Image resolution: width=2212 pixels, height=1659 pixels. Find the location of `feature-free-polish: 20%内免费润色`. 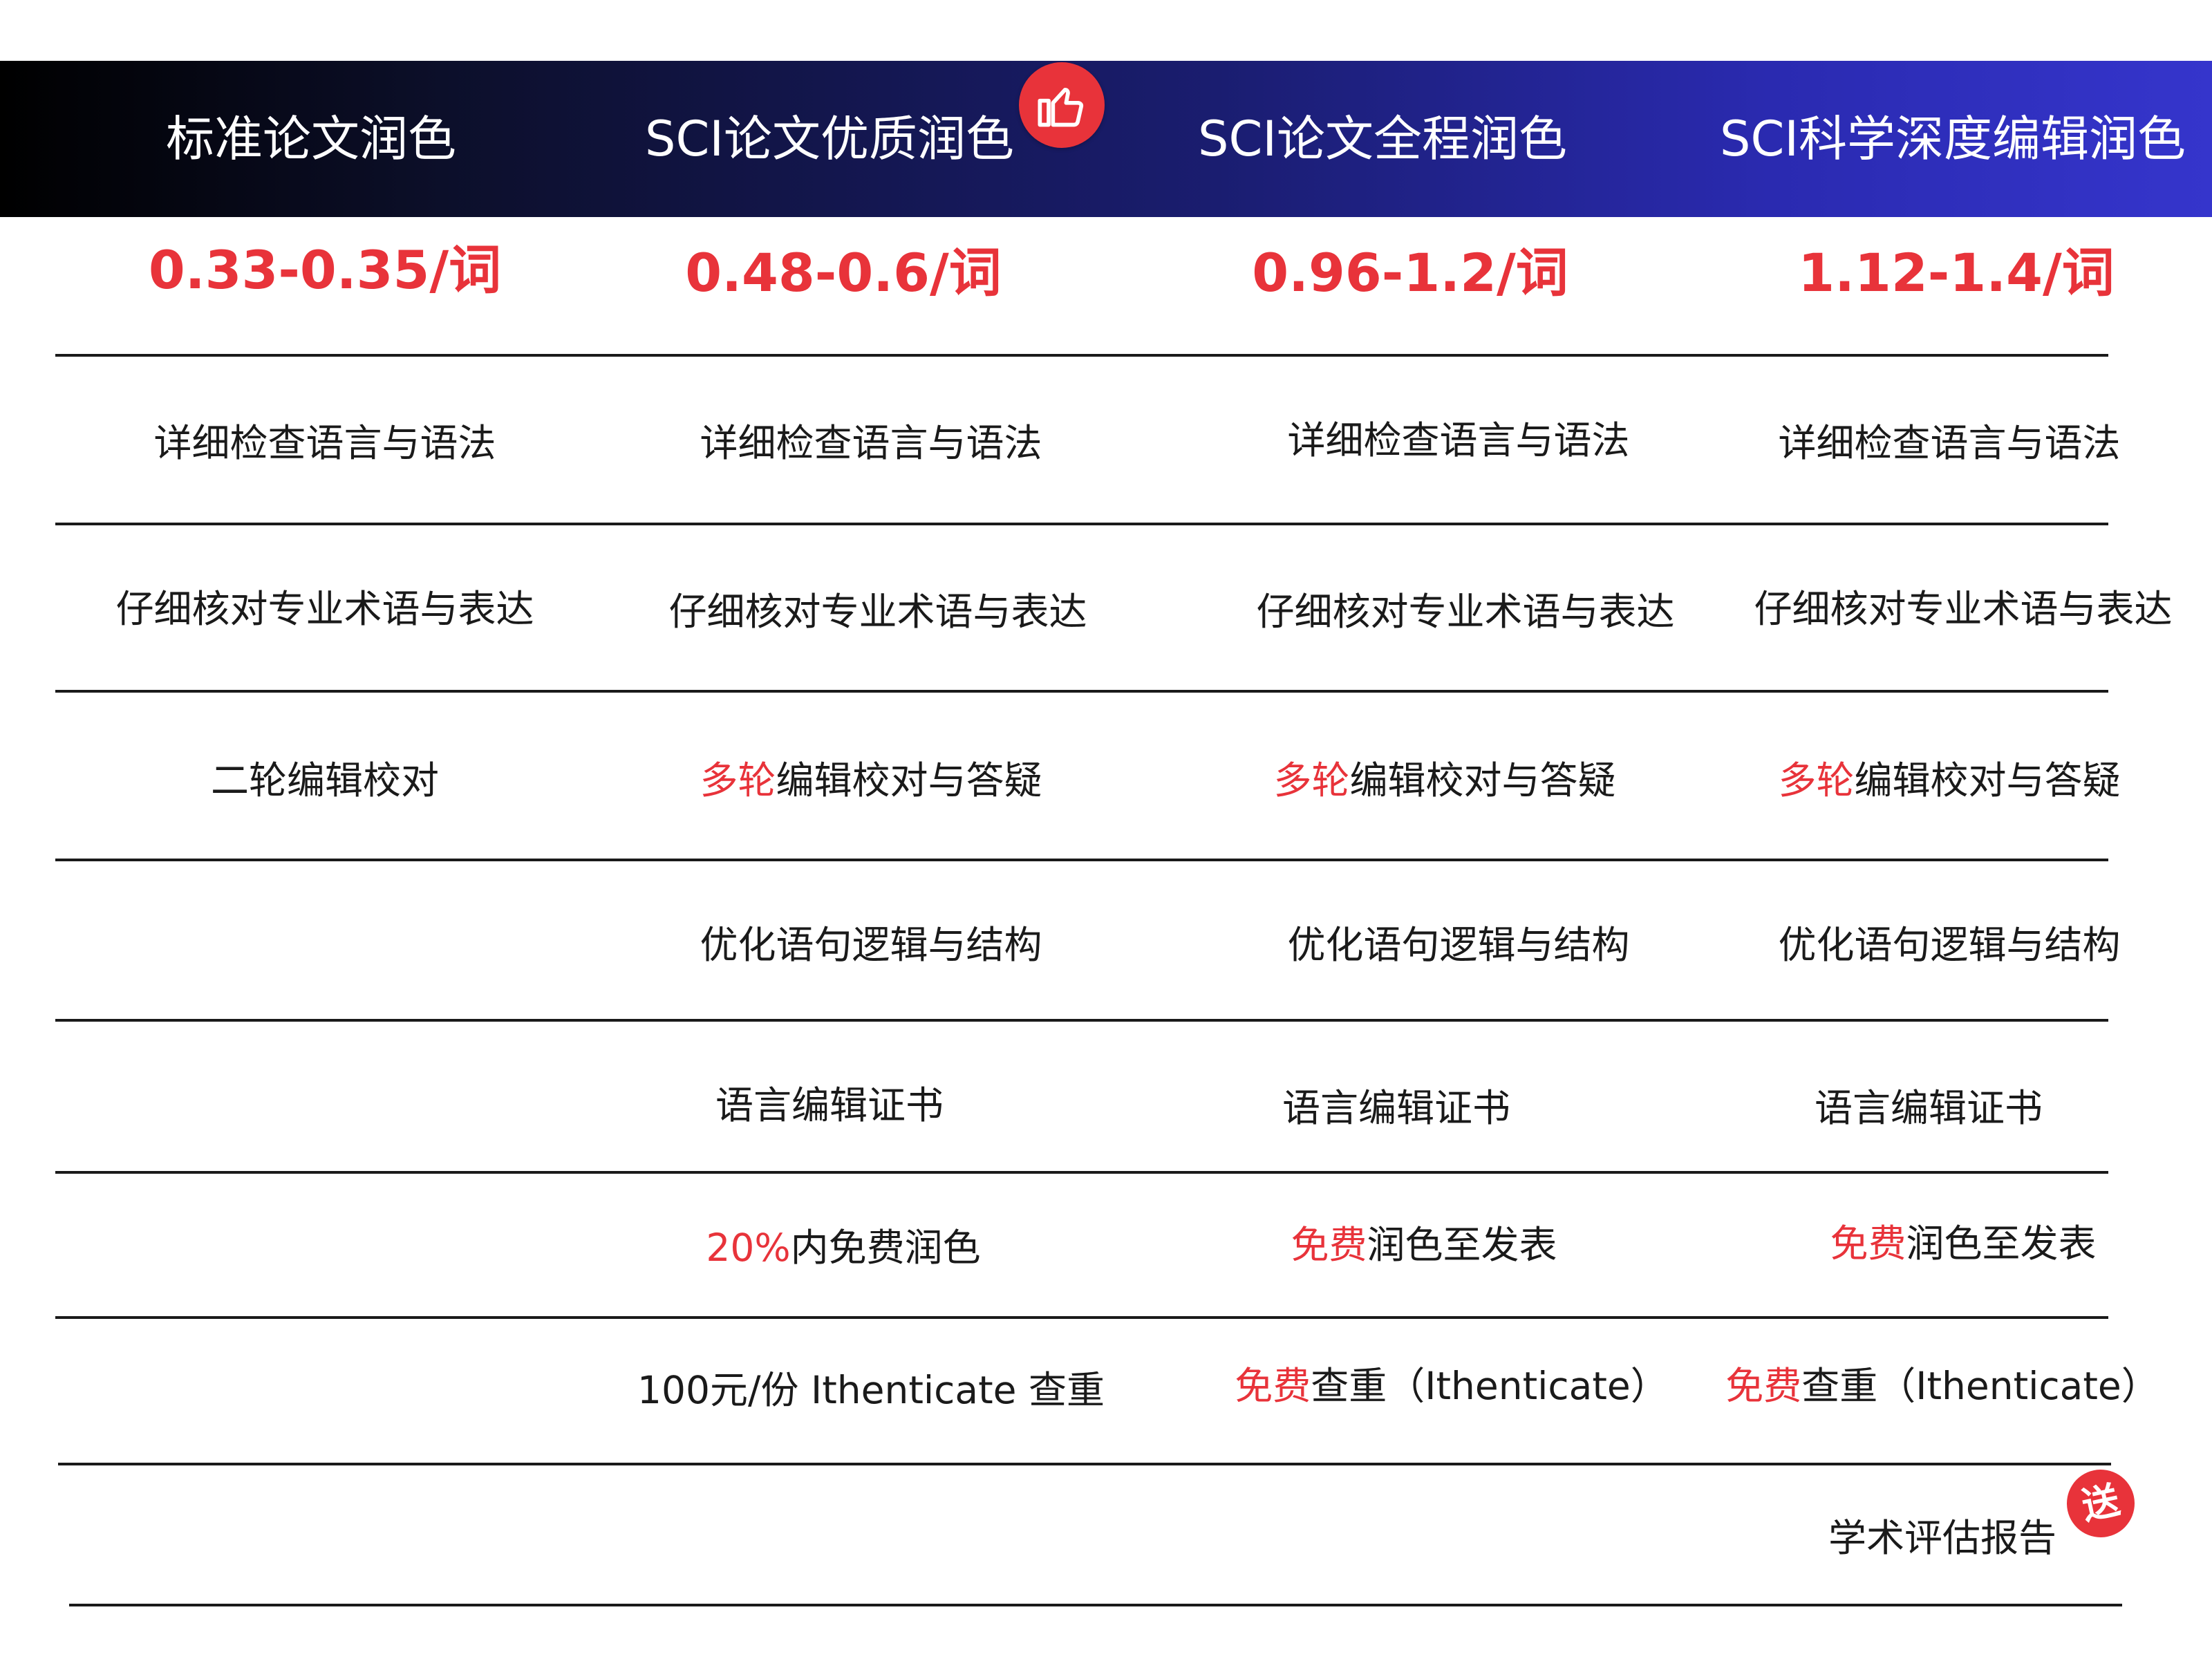

feature-free-polish: 20%内免费润色 is located at coordinates (843, 1248).